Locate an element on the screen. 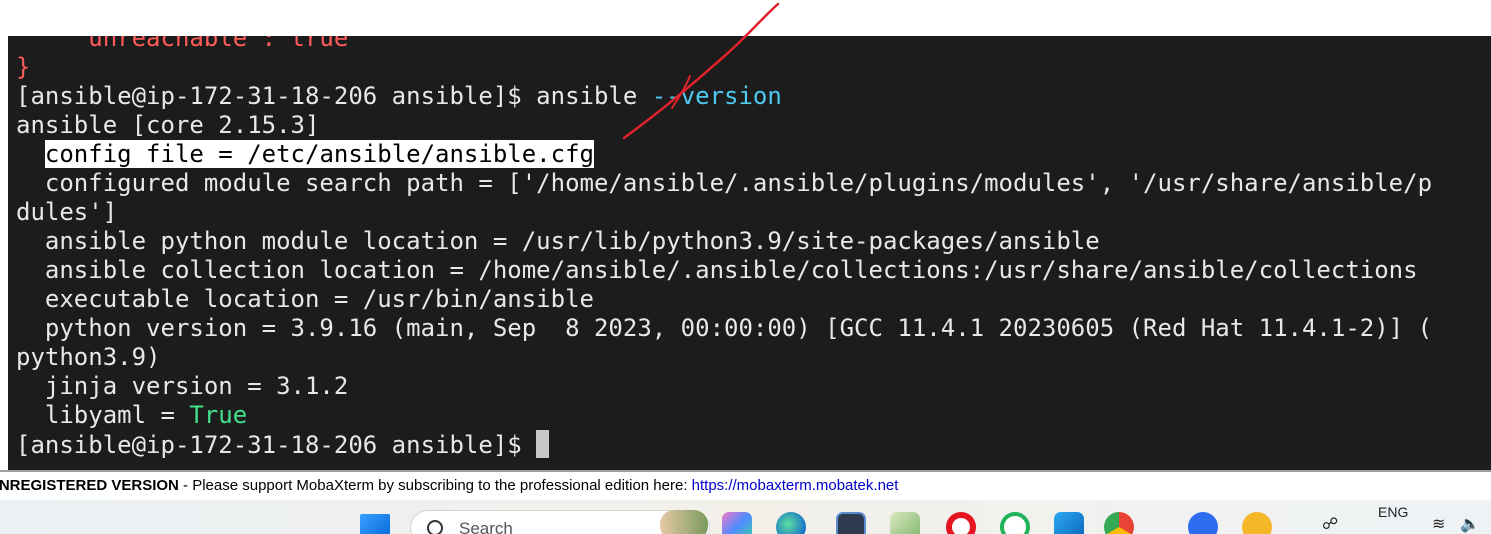  highlighted-config-file: config file = /etc/ansible/ansible.cfg is located at coordinates (319, 154).